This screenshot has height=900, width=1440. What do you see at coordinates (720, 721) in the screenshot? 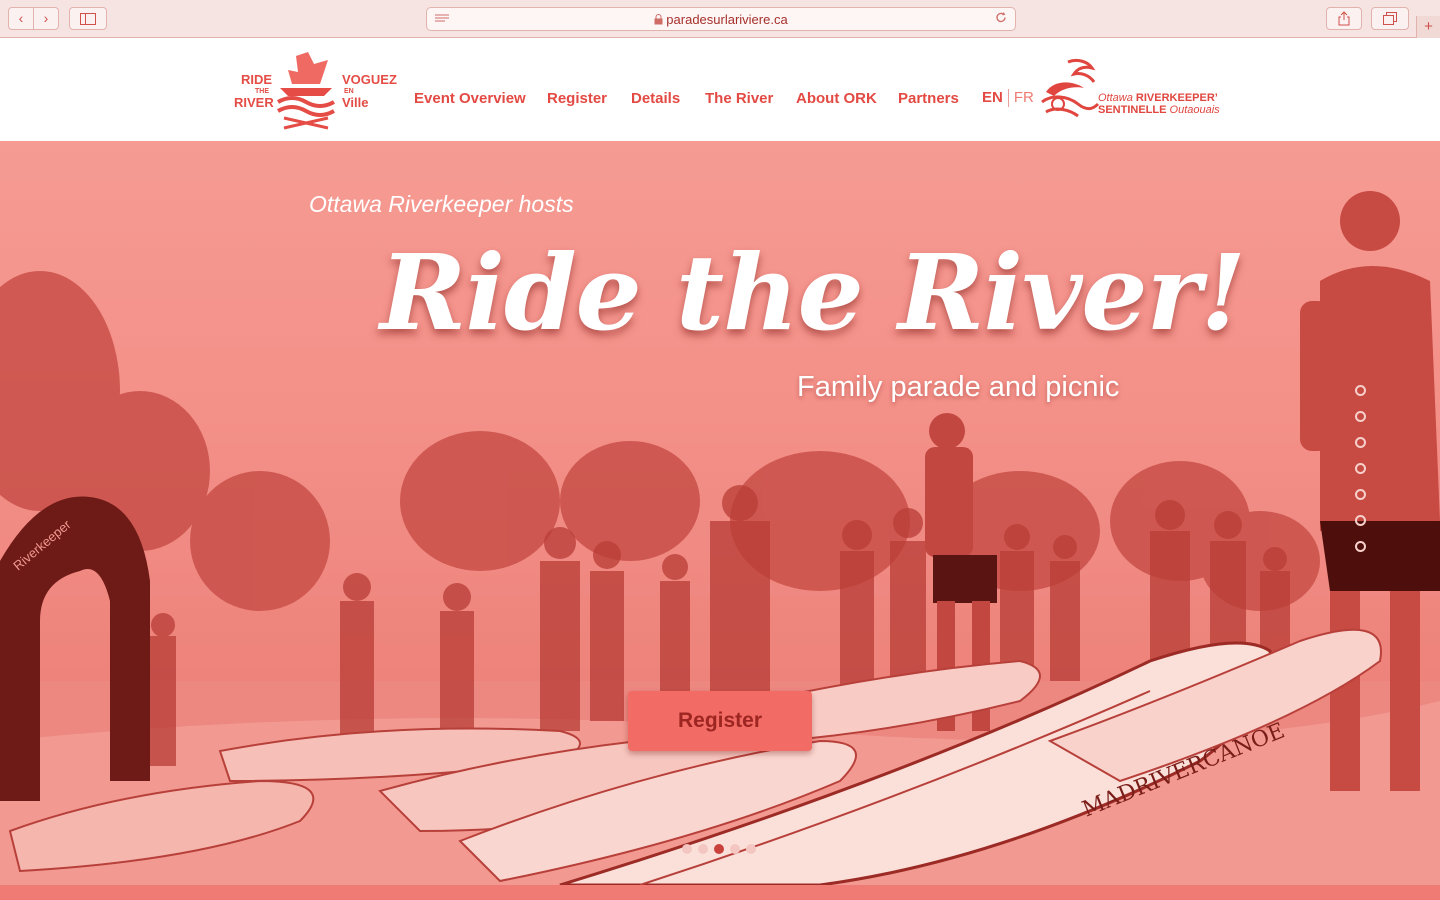
I see `hero-register-button: Register` at bounding box center [720, 721].